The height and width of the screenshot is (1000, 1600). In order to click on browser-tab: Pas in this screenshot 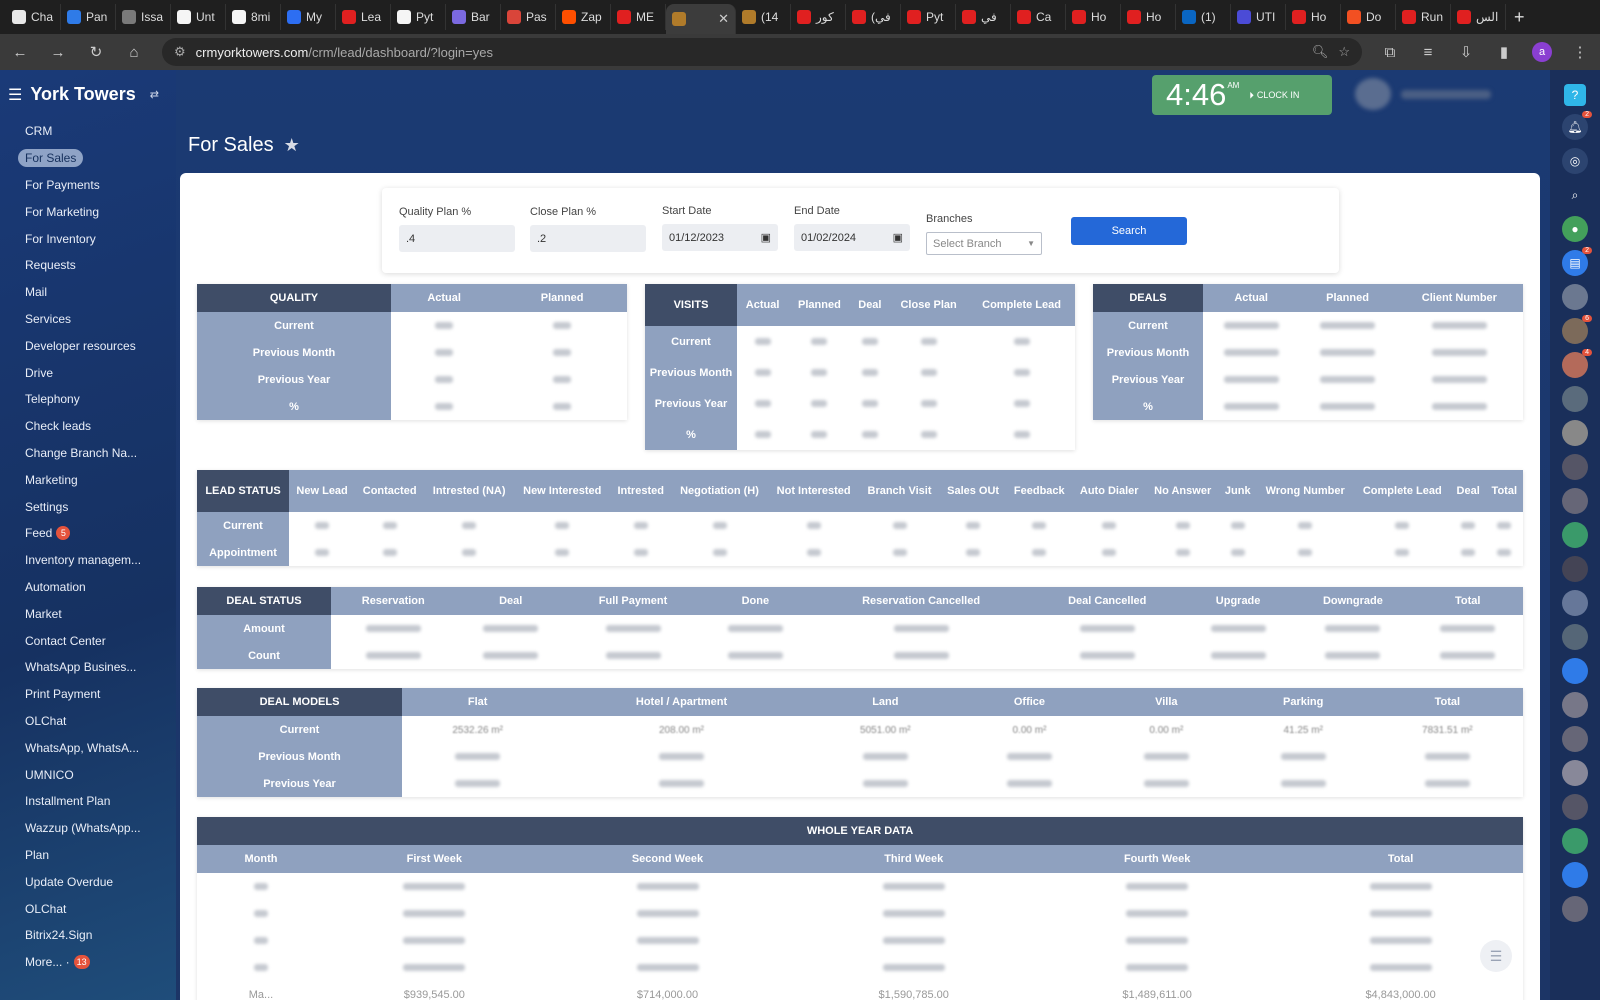, I will do `click(528, 17)`.